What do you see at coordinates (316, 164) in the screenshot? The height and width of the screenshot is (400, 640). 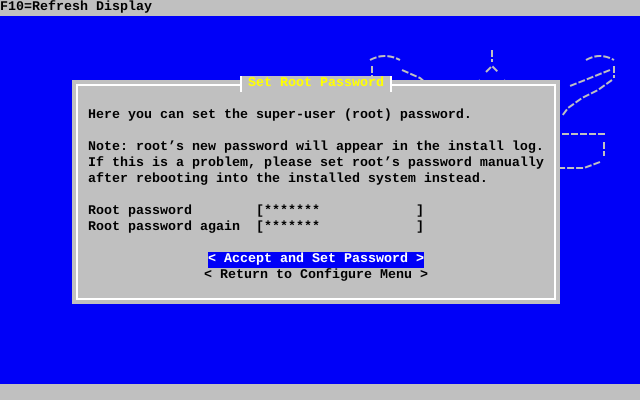 I see `message-text: Note: root’s new password will appear in the install log. If this is a problem, please set root’s password manually after rebooting into the installed system instead.` at bounding box center [316, 164].